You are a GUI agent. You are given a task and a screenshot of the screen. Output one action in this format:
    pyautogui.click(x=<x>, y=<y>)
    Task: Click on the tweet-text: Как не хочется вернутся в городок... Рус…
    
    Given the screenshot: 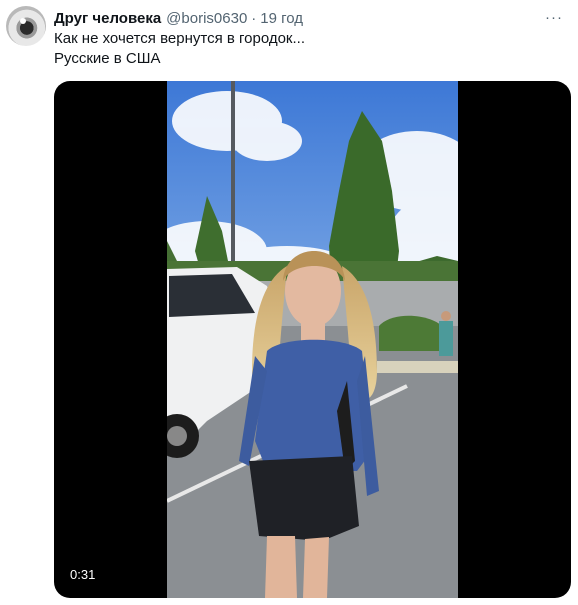 What is the action you would take?
    pyautogui.click(x=179, y=49)
    